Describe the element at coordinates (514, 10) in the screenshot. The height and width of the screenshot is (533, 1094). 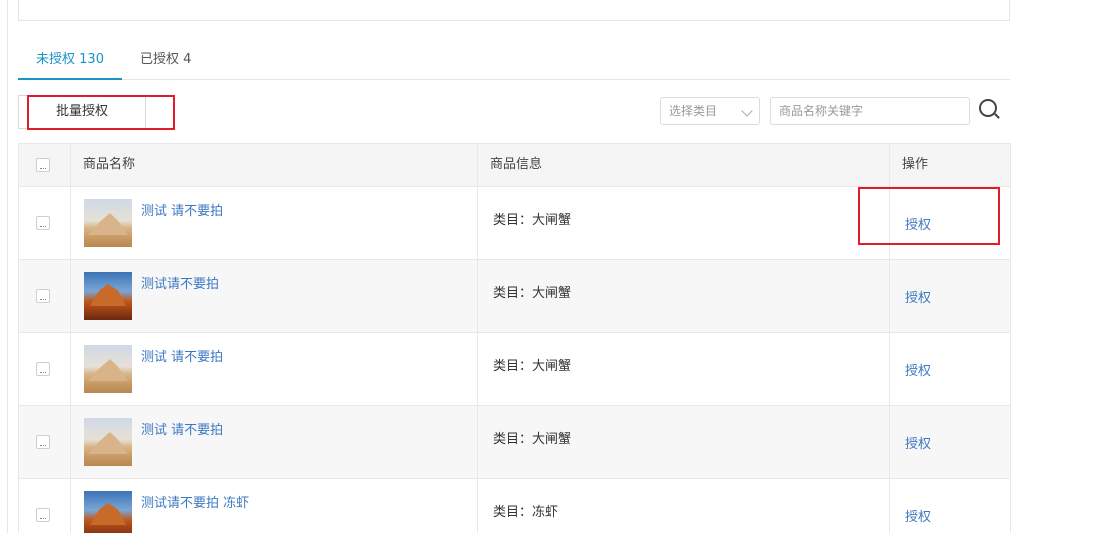
I see `filter-panel` at that location.